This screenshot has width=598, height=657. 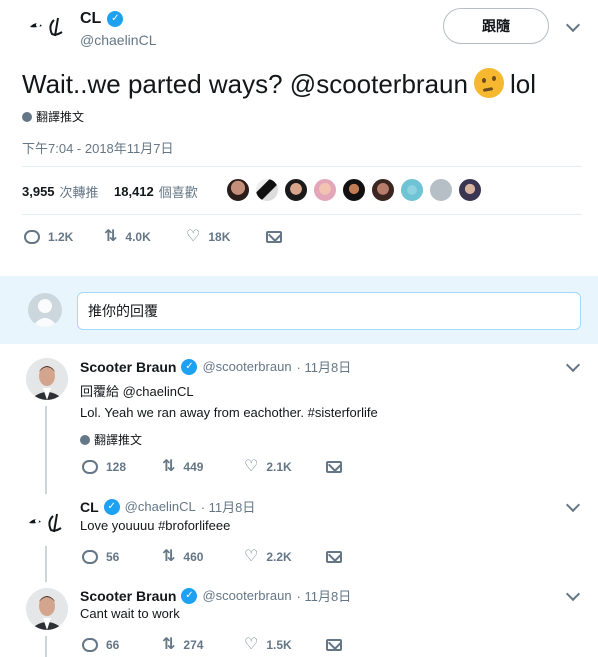 I want to click on current-user-avatar, so click(x=45, y=310).